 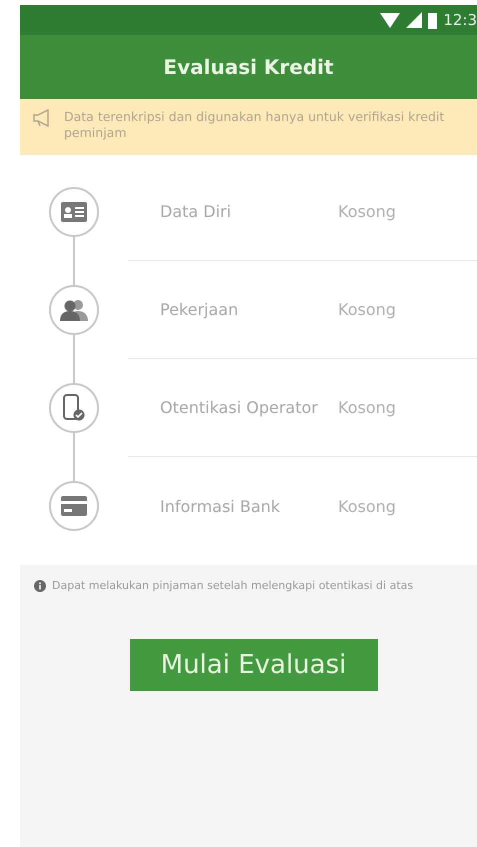 I want to click on bank-card-icon, so click(x=74, y=506).